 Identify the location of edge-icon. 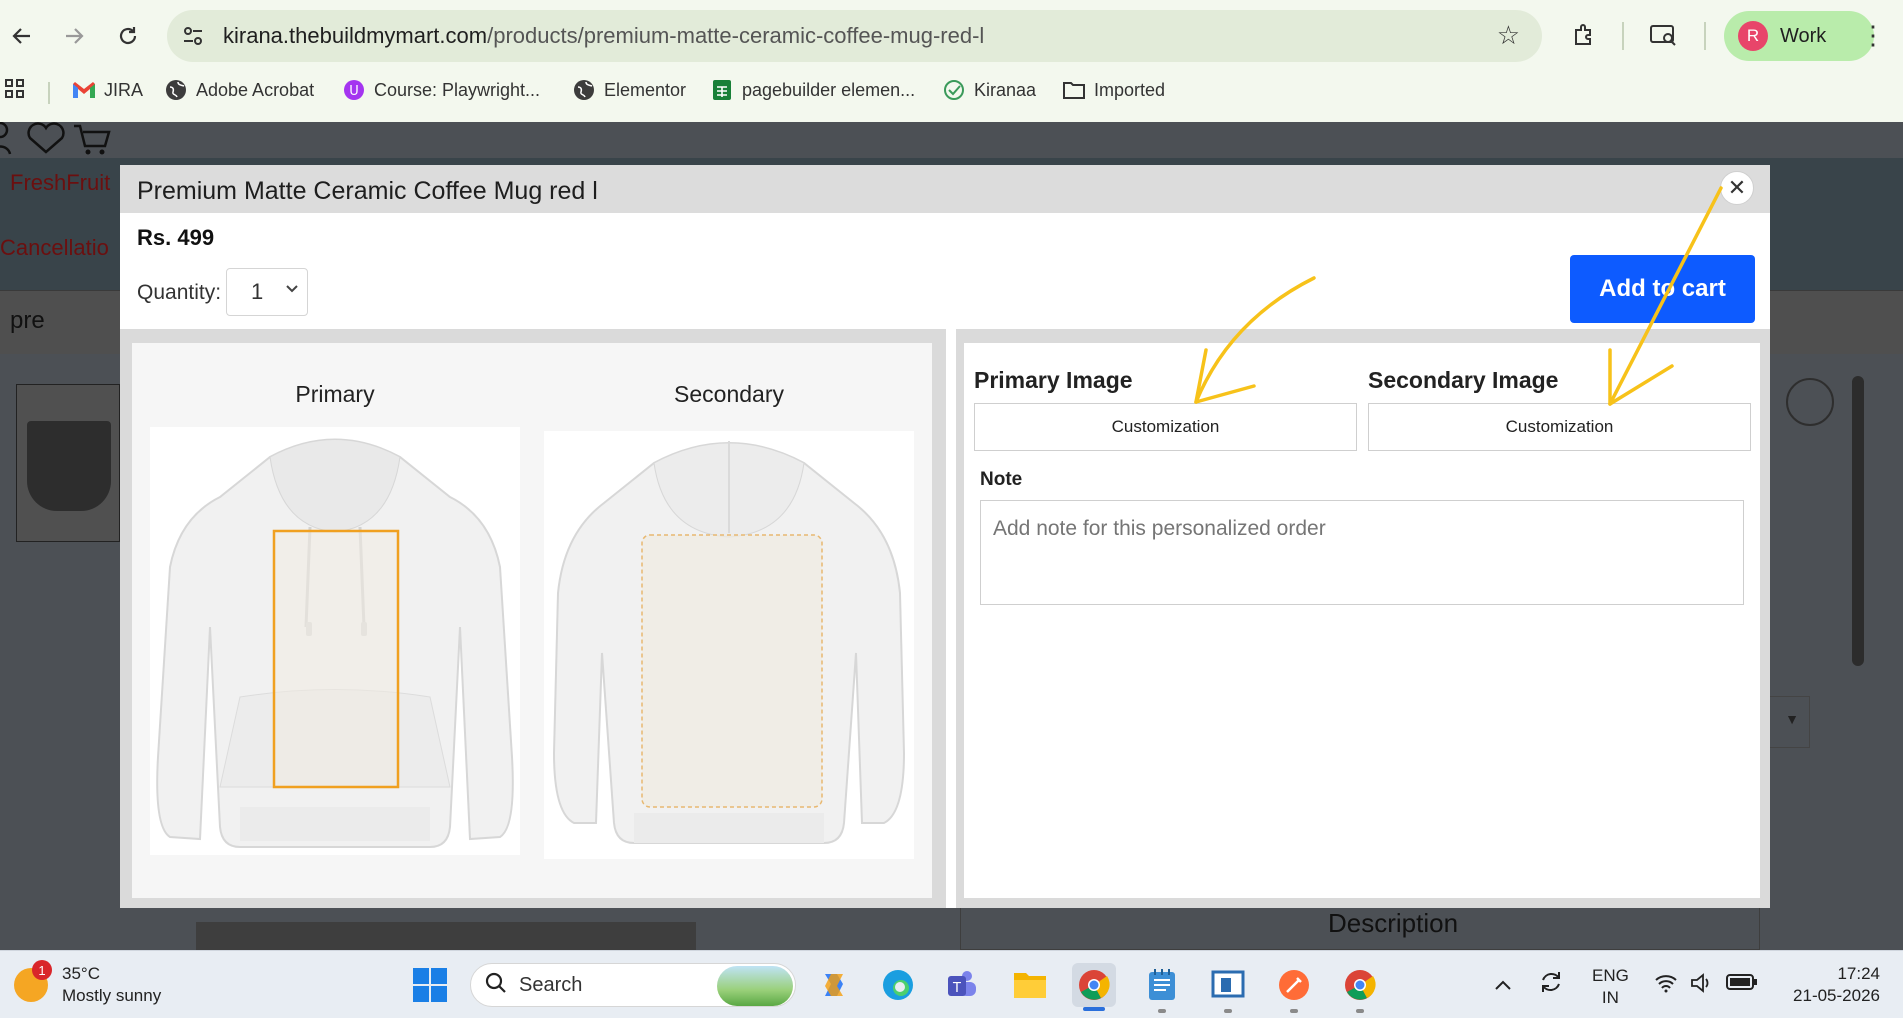
(898, 985).